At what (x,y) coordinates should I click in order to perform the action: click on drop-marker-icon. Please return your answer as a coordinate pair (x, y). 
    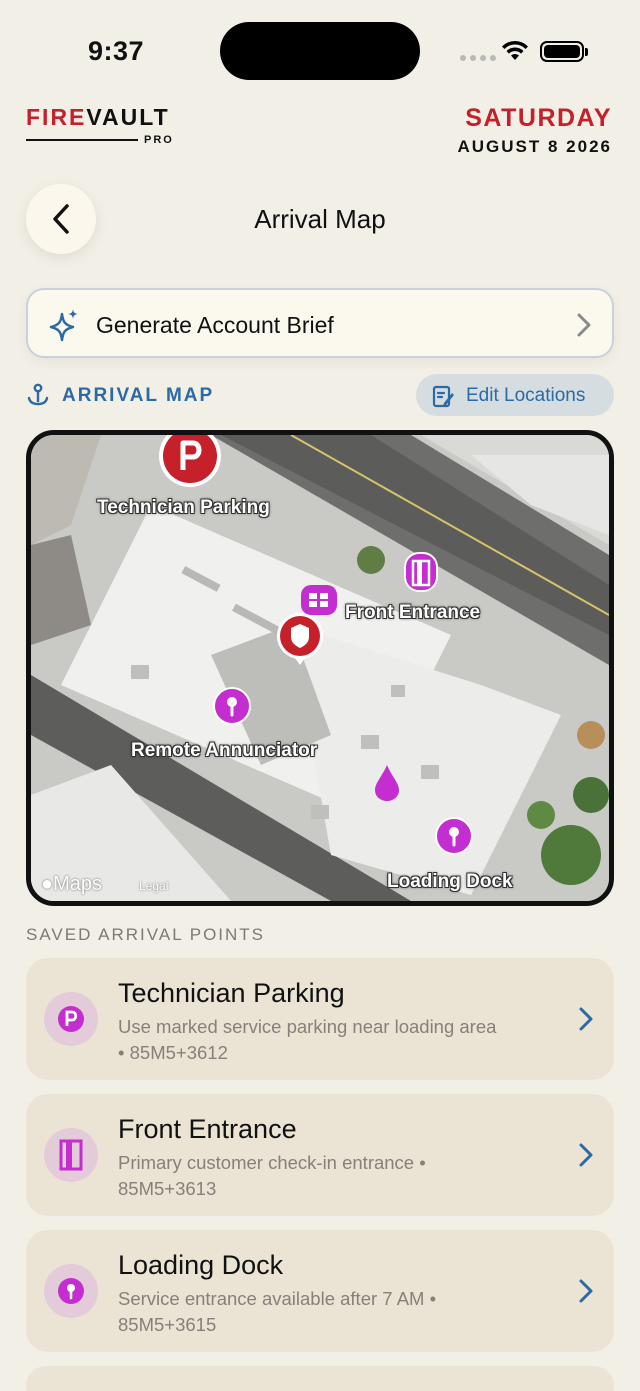
    Looking at the image, I should click on (387, 783).